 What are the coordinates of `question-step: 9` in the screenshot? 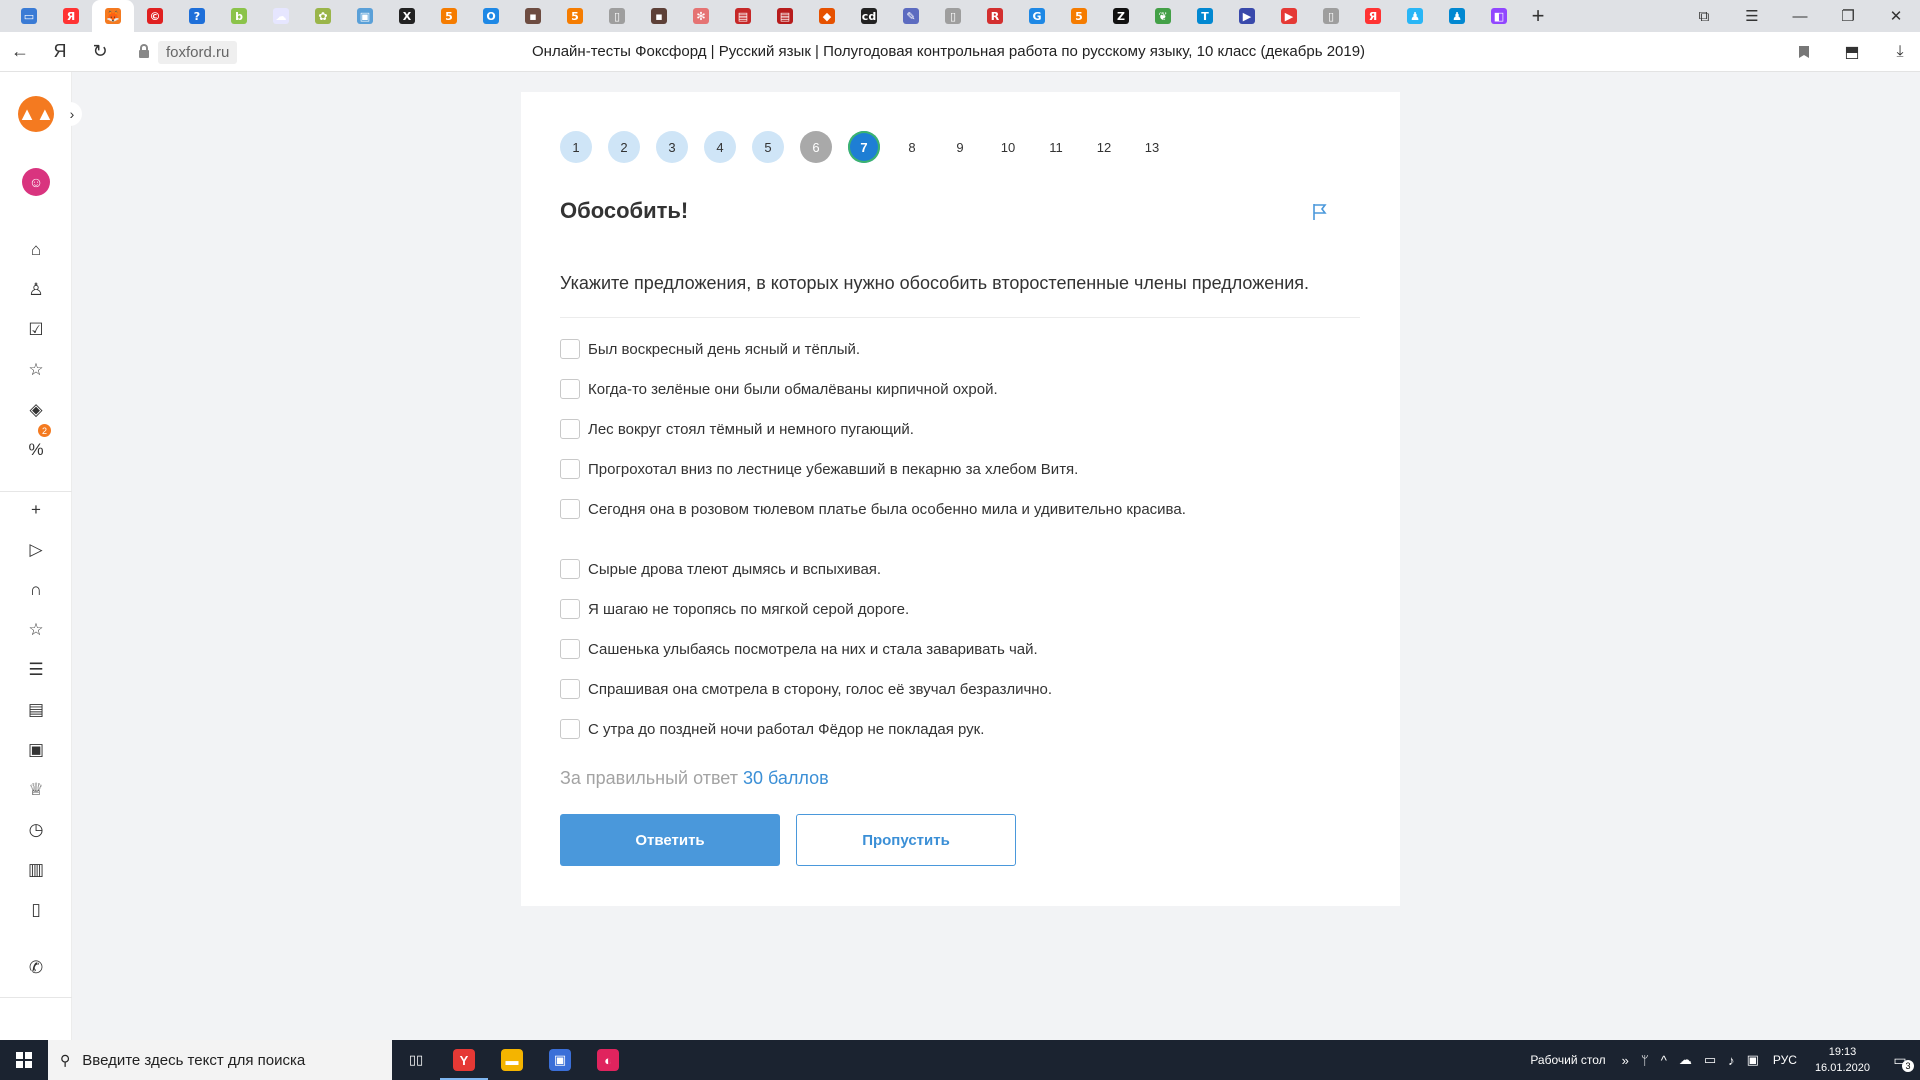 It's located at (960, 147).